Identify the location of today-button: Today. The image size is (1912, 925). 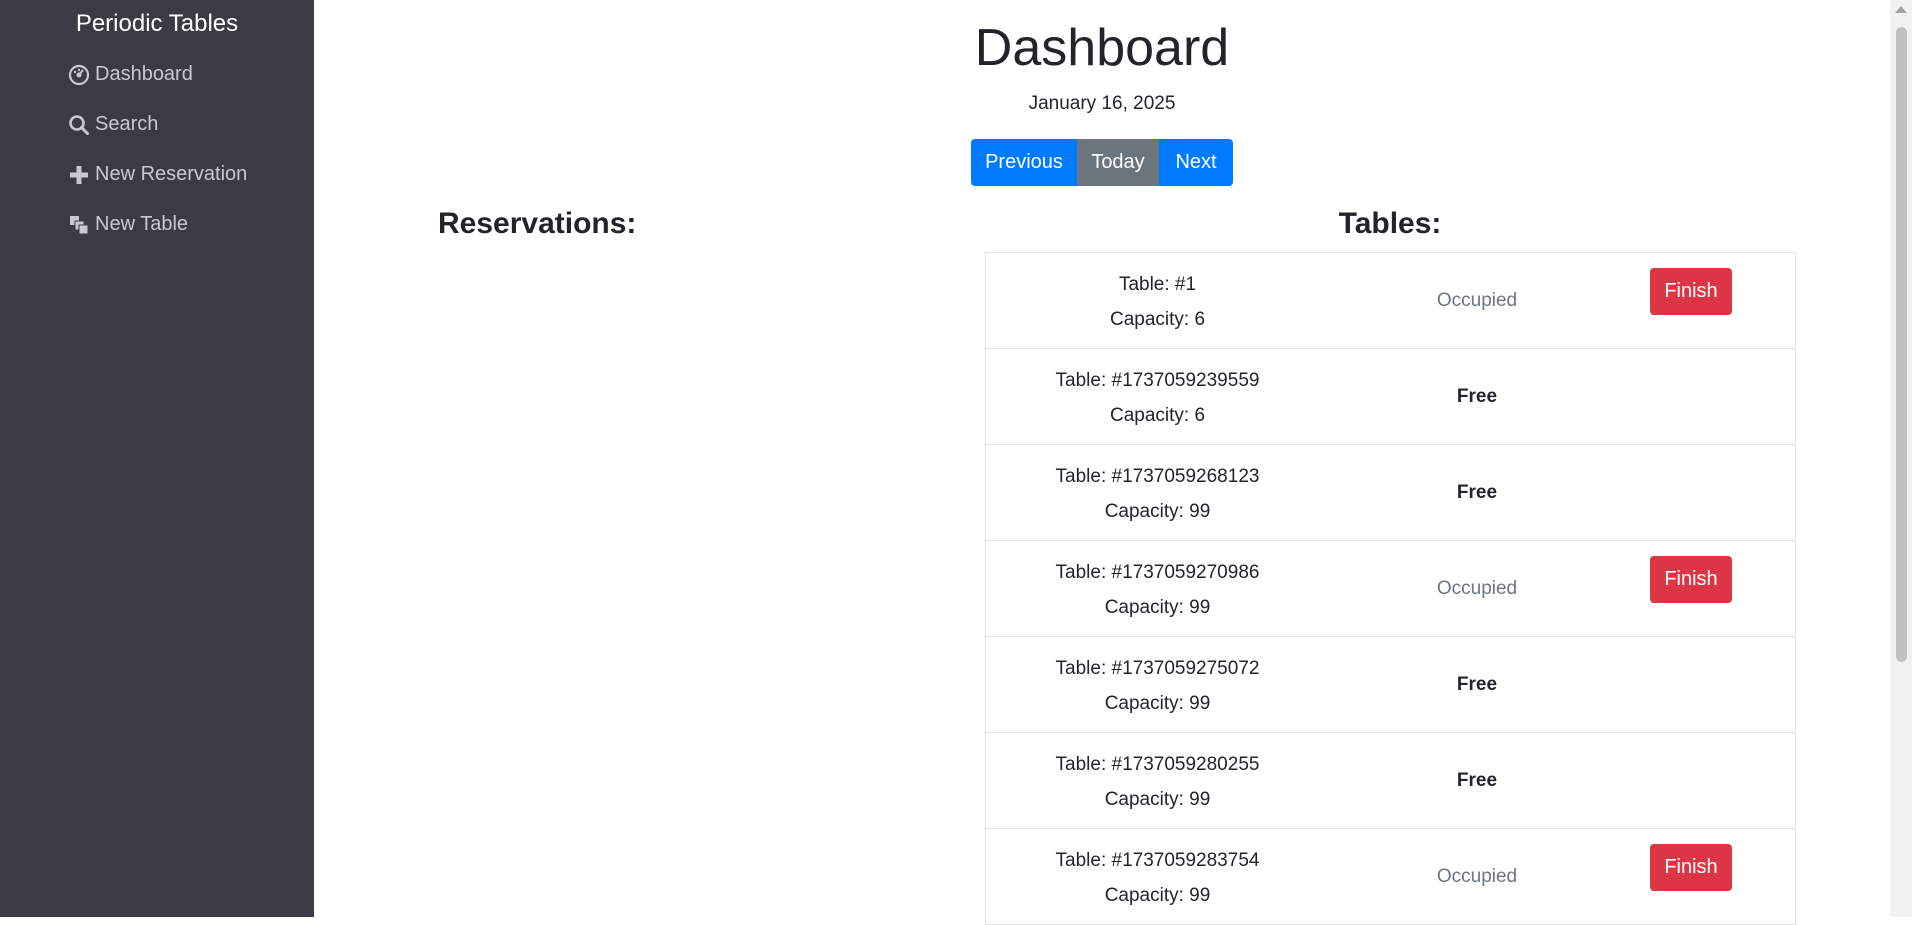
(1118, 162).